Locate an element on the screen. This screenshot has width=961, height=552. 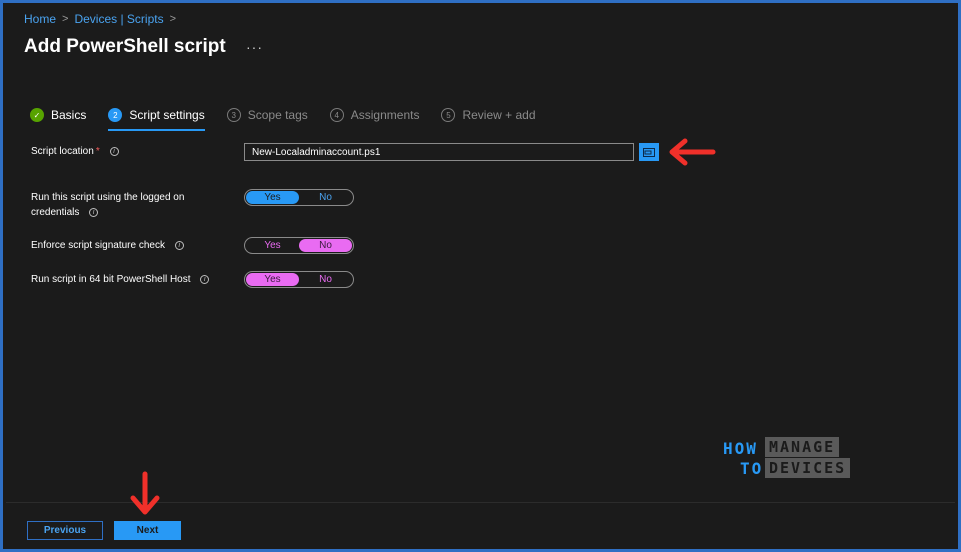
tab-basics: ✓ Basics is located at coordinates (58, 115).